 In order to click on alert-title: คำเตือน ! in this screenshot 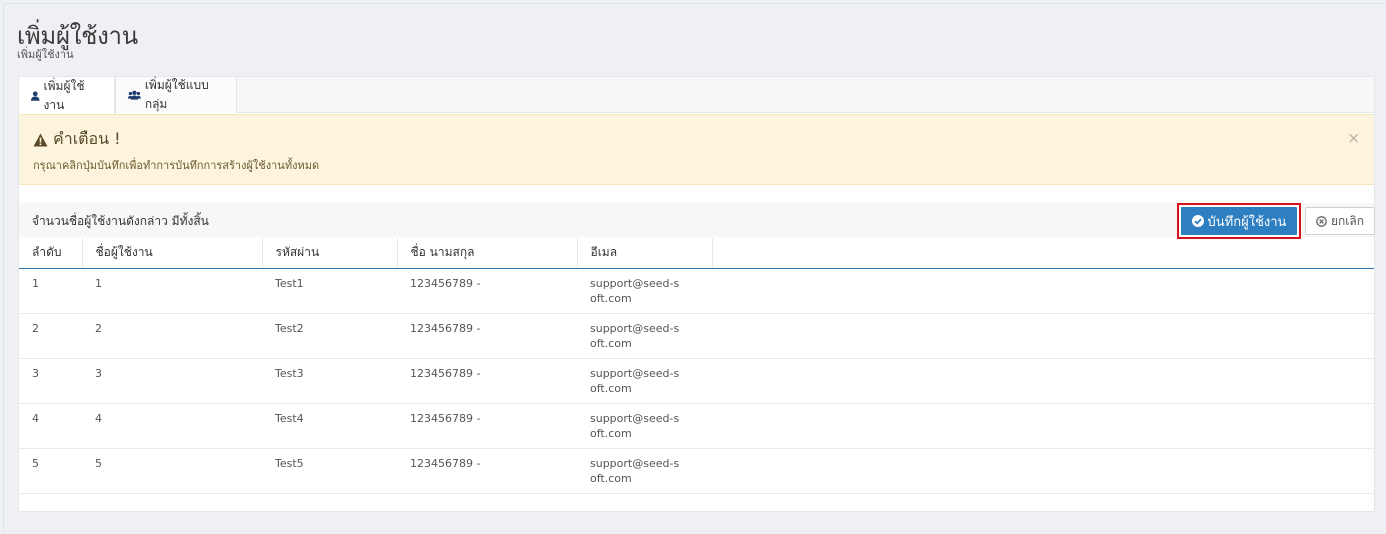, I will do `click(77, 139)`.